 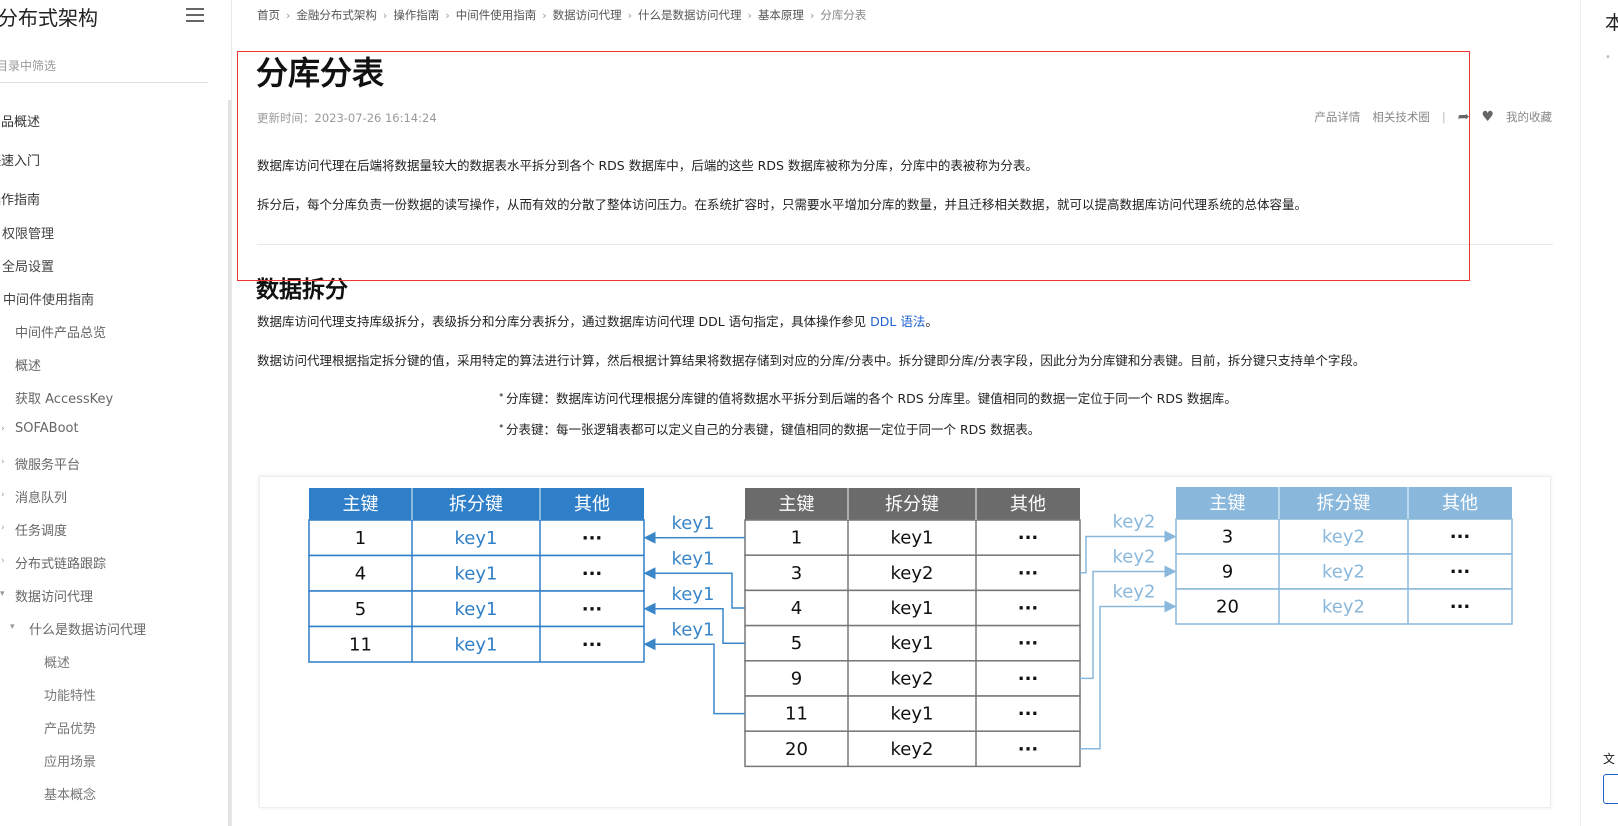 I want to click on ddl-syntax-link: DDL 语法, so click(x=897, y=321).